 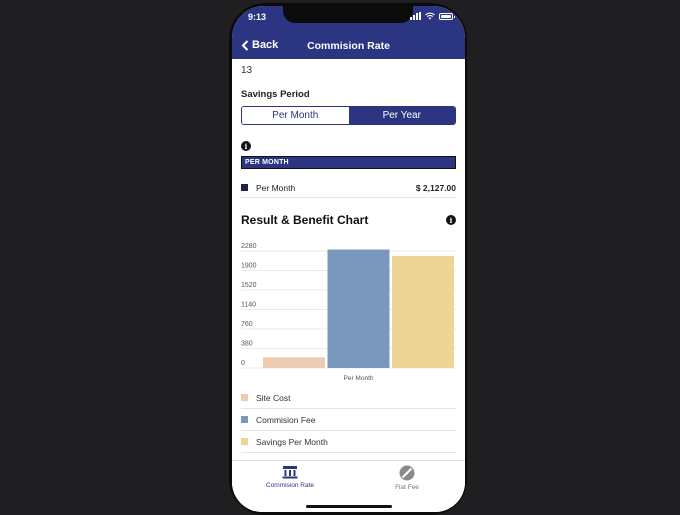 What do you see at coordinates (358, 308) in the screenshot?
I see `bar-commision-fee` at bounding box center [358, 308].